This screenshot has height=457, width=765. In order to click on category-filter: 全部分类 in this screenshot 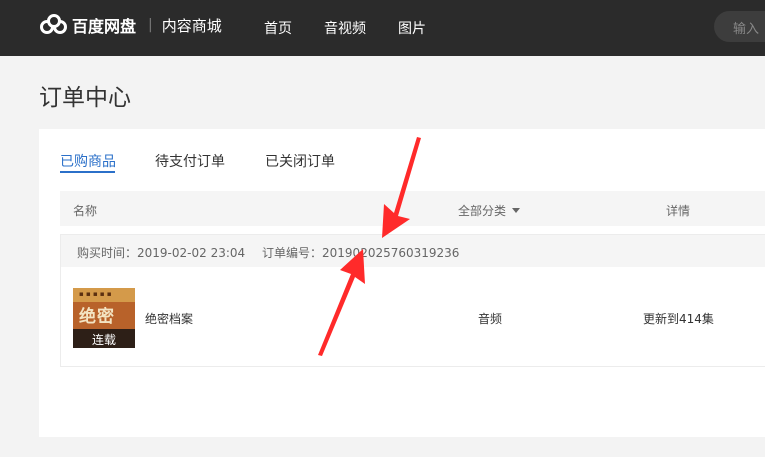, I will do `click(489, 210)`.